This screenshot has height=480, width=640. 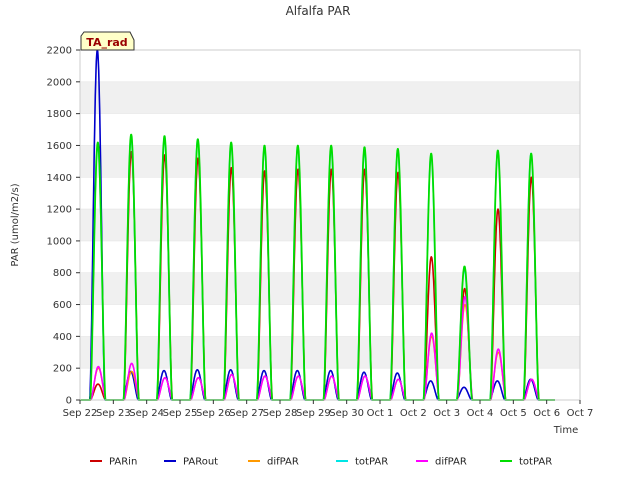 What do you see at coordinates (321, 462) in the screenshot?
I see `legend: PARin PARout difPAR totPAR difPAR totPAR` at bounding box center [321, 462].